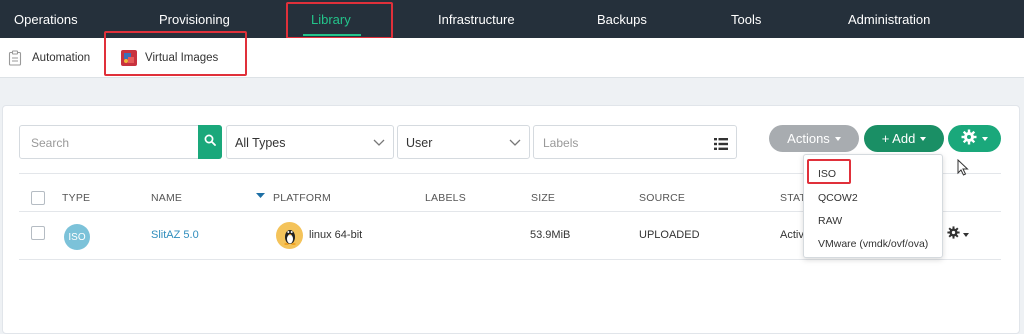 The width and height of the screenshot is (1024, 334). What do you see at coordinates (662, 198) in the screenshot?
I see `col-header-source: SOURCE` at bounding box center [662, 198].